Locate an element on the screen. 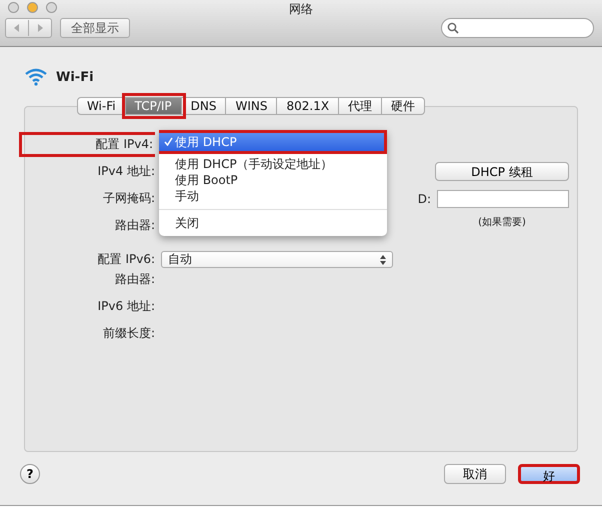 This screenshot has height=512, width=602. tab: 802.1X is located at coordinates (308, 106).